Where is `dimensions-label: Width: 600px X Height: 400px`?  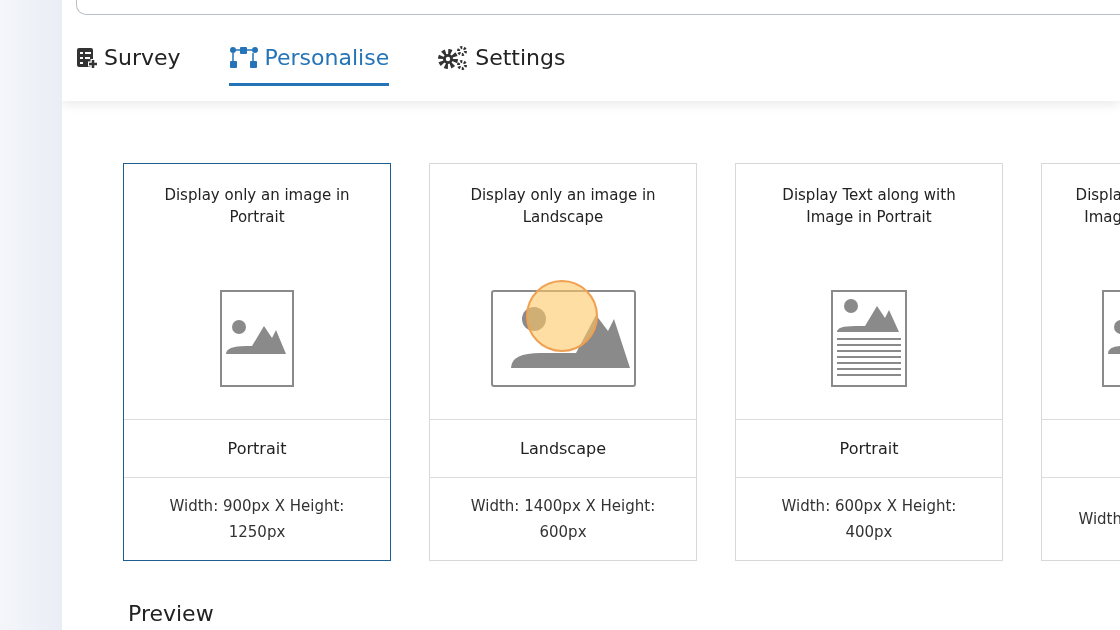 dimensions-label: Width: 600px X Height: 400px is located at coordinates (869, 519).